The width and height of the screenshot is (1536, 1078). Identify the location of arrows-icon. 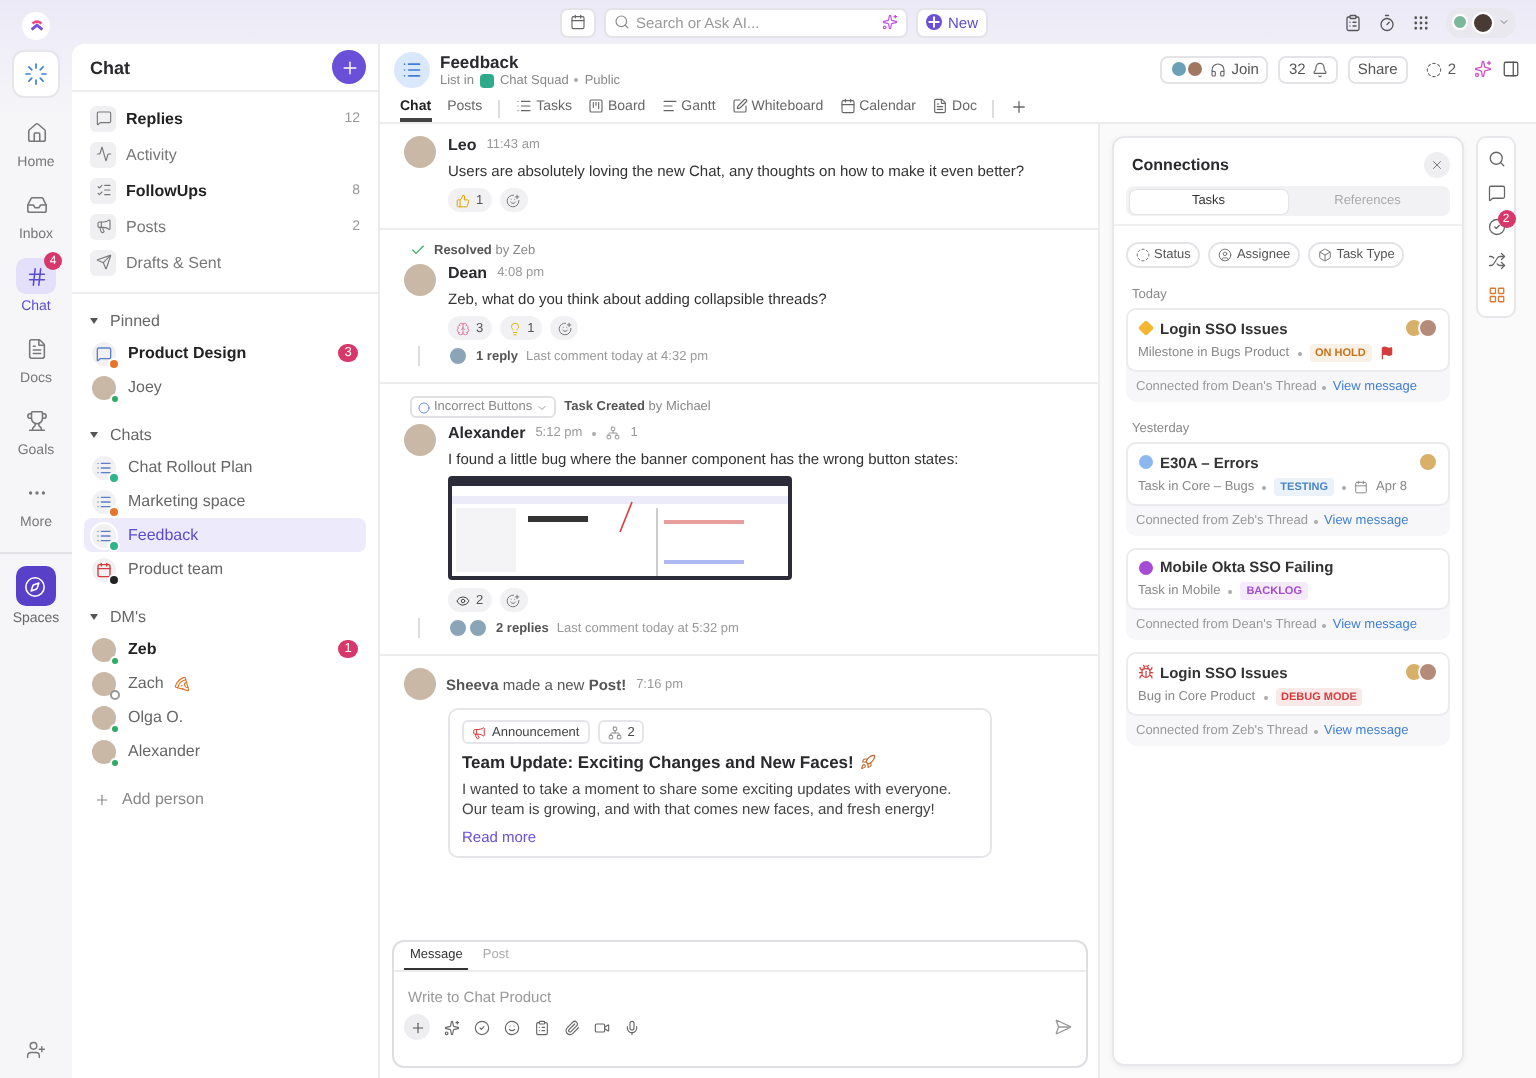
(1496, 261).